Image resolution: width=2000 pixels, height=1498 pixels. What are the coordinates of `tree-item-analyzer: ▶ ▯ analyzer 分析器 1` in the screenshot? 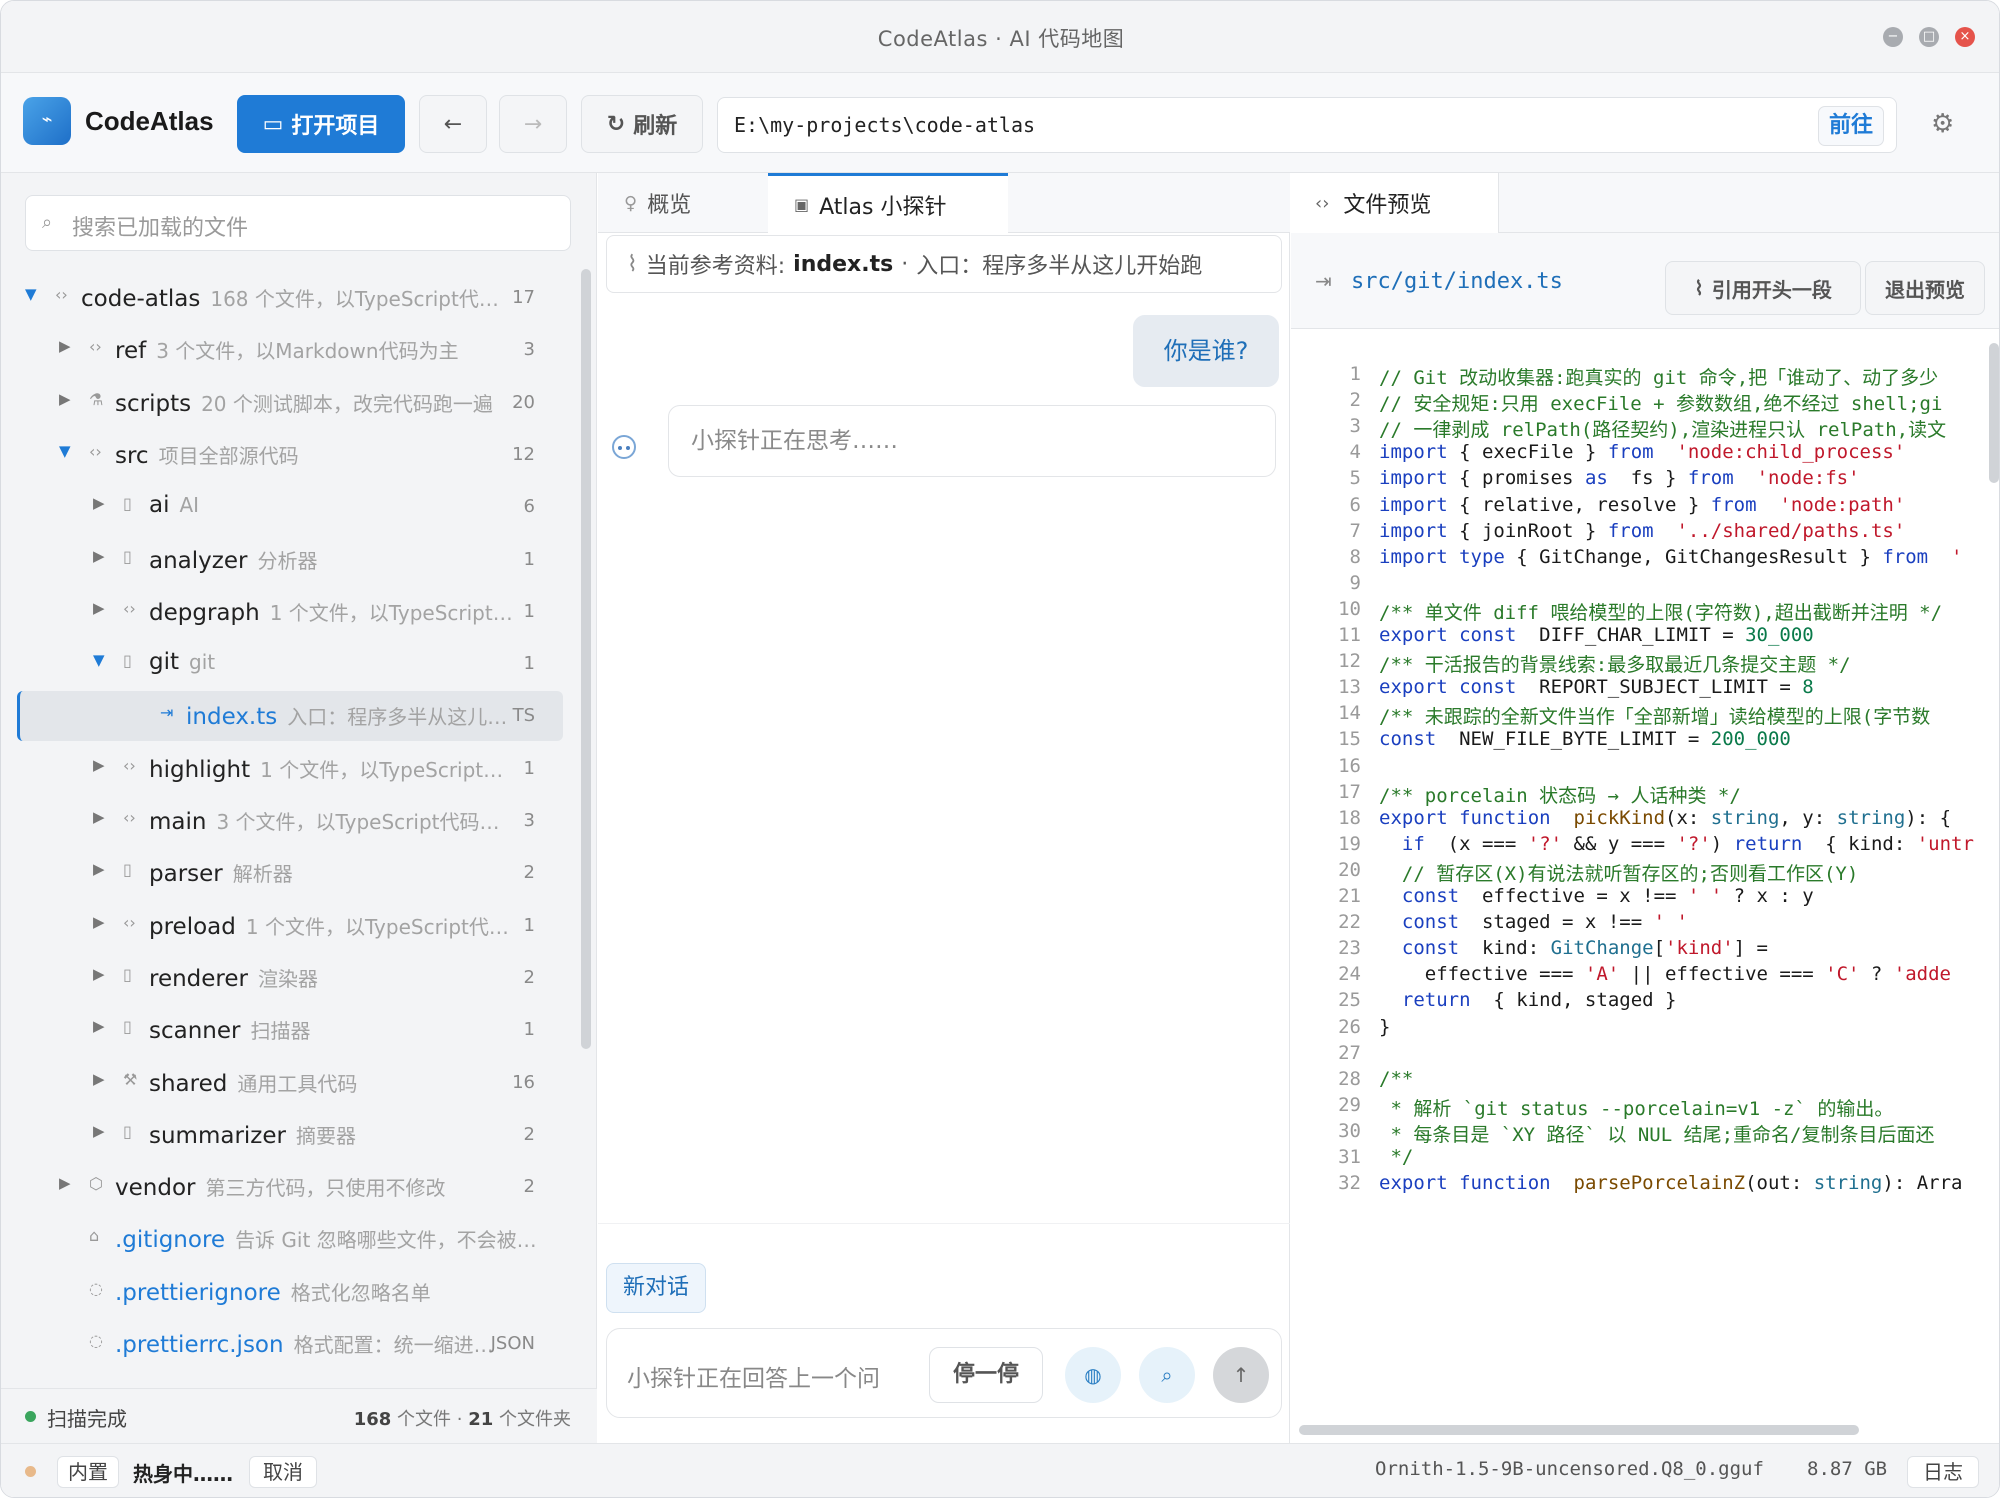 It's located at (290, 560).